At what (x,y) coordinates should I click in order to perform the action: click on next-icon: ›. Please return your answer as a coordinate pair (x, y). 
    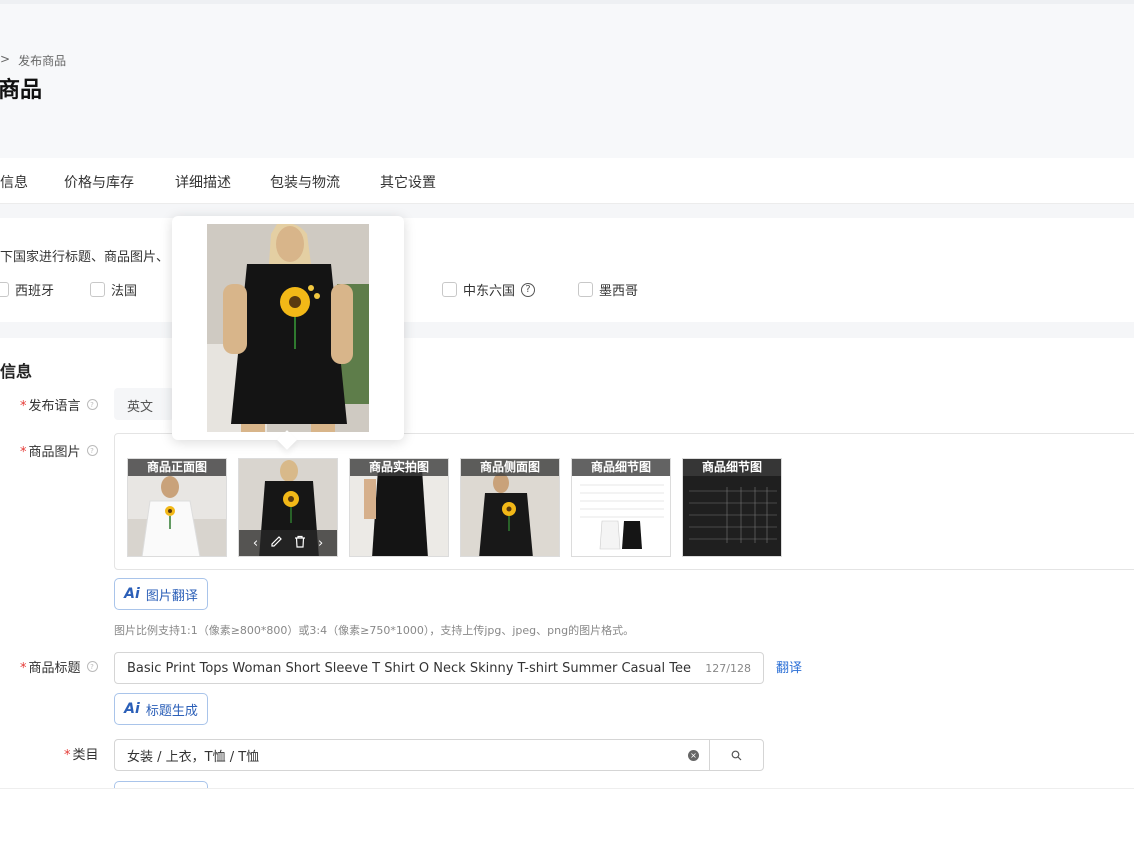
    Looking at the image, I should click on (320, 543).